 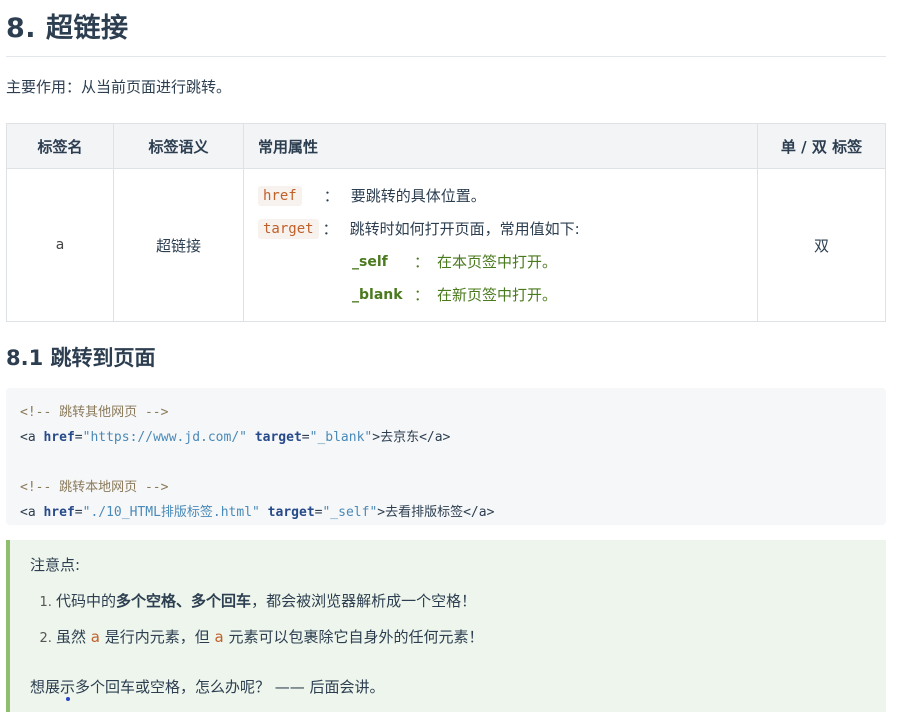 I want to click on attr-href-line: href ： 要跳转的具体位置。, so click(x=507, y=195).